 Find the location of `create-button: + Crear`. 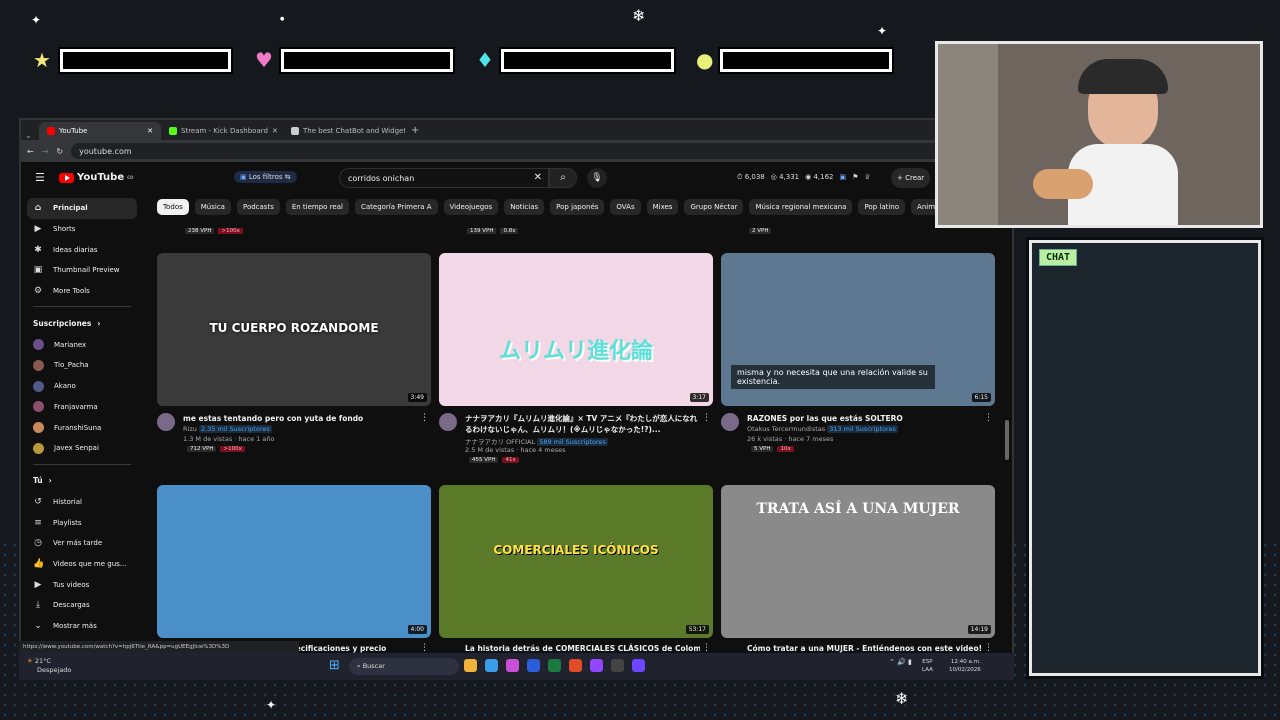

create-button: + Crear is located at coordinates (911, 178).